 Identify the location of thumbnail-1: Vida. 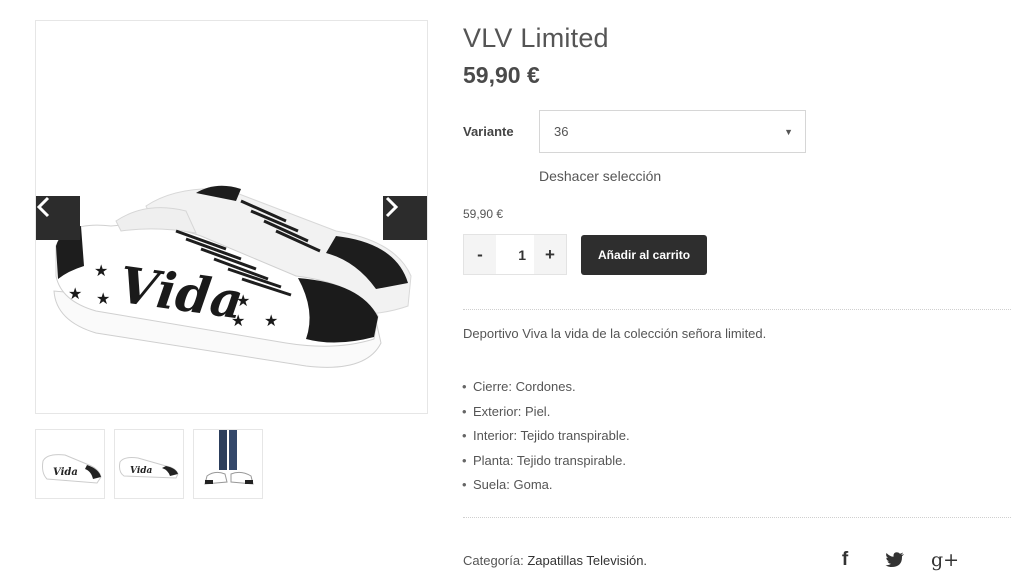
(70, 464).